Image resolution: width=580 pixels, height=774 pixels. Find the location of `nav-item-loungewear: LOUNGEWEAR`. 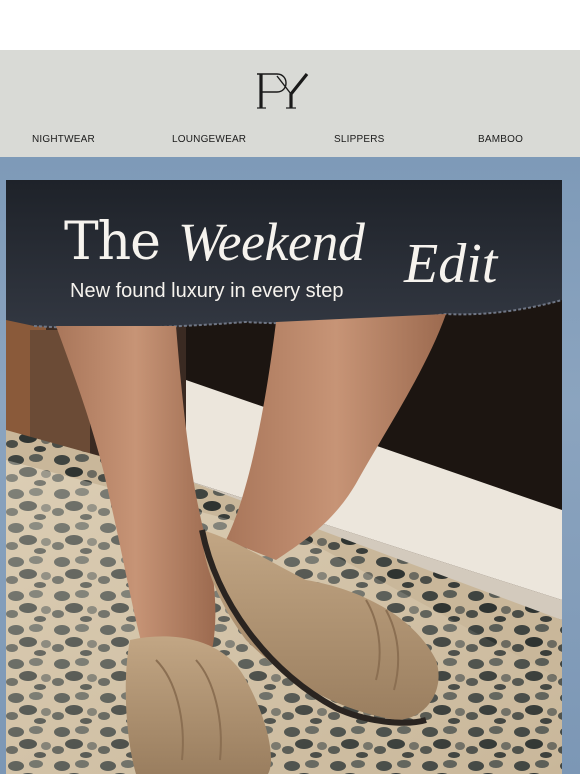

nav-item-loungewear: LOUNGEWEAR is located at coordinates (209, 139).